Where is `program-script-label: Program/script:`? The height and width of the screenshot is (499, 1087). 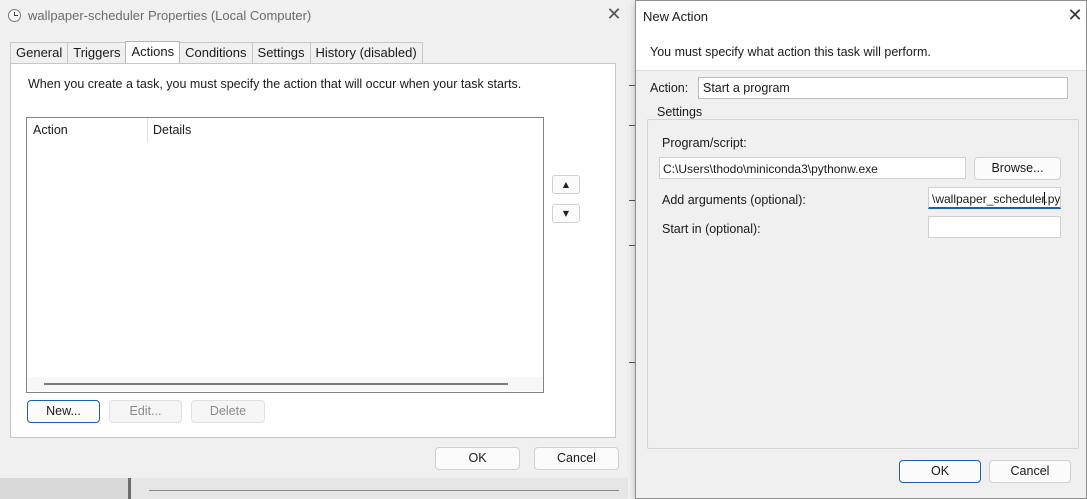
program-script-label: Program/script: is located at coordinates (704, 143).